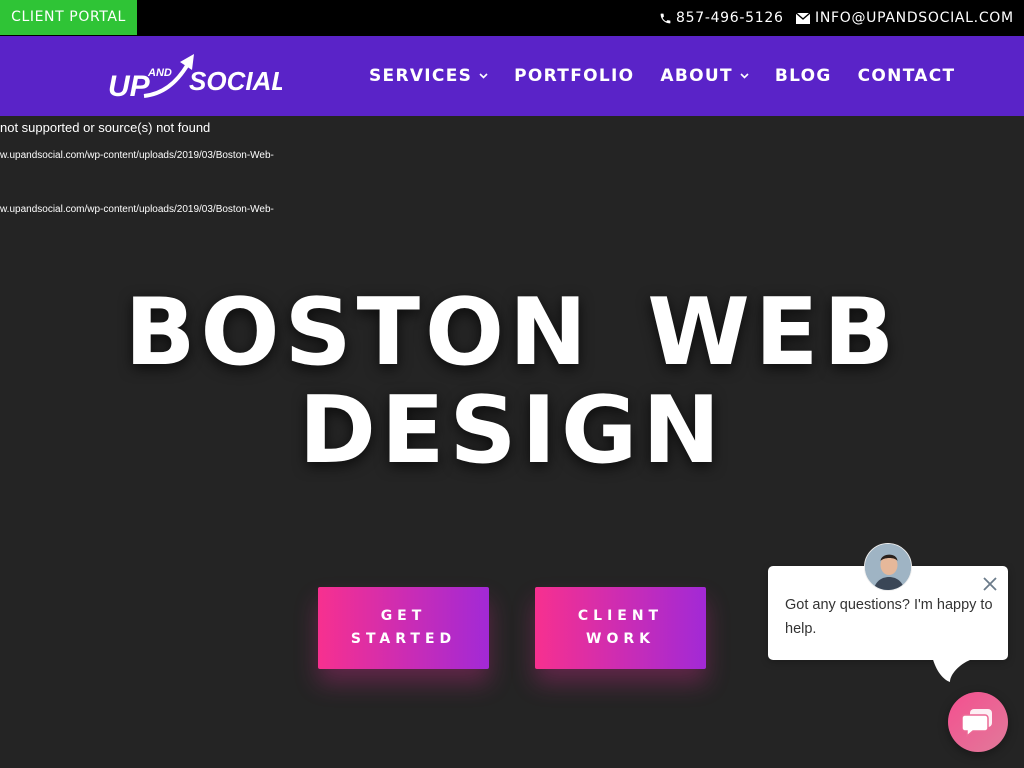 This screenshot has width=1024, height=768. What do you see at coordinates (512, 332) in the screenshot?
I see `hero-title-line: BOSTON WEB` at bounding box center [512, 332].